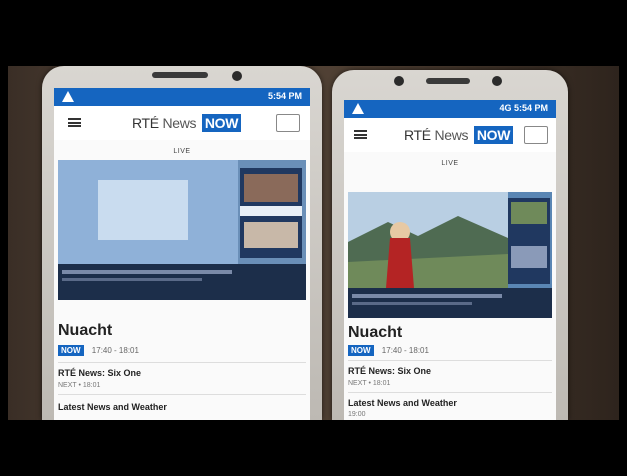 The width and height of the screenshot is (627, 476). Describe the element at coordinates (284, 96) in the screenshot. I see `status-time: 5:54 PM` at that location.